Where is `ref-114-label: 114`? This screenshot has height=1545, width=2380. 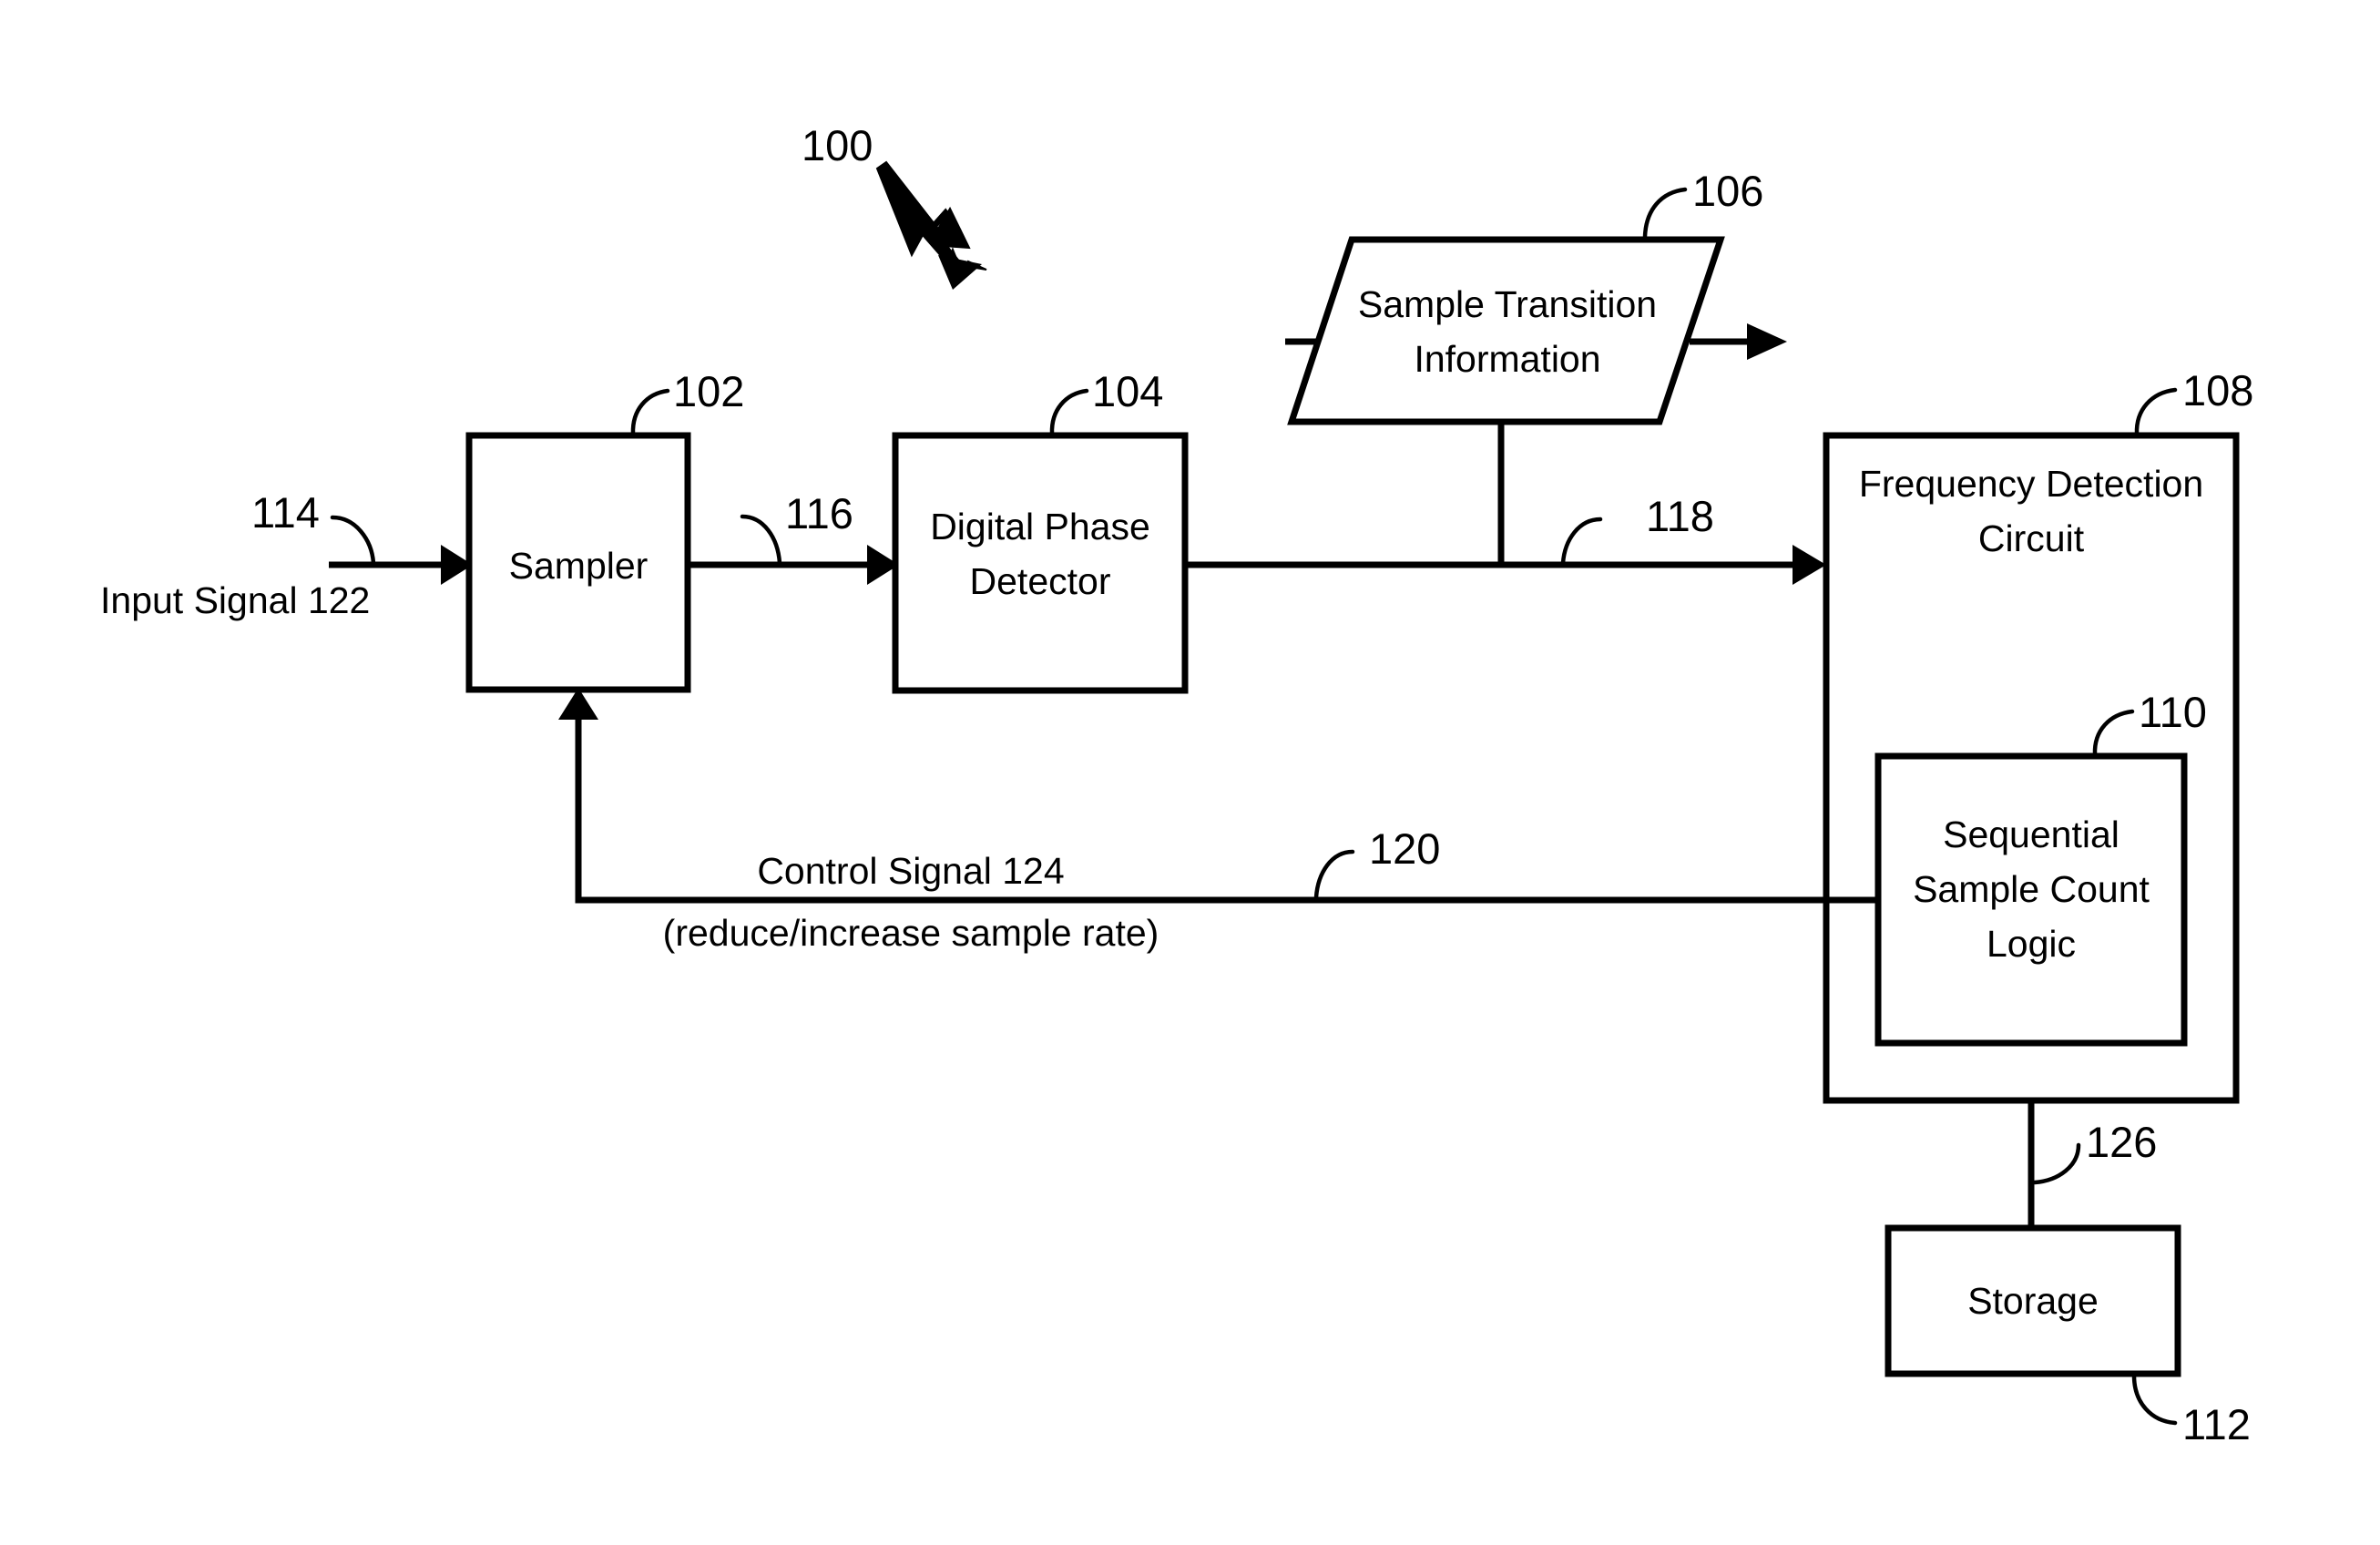 ref-114-label: 114 is located at coordinates (286, 512).